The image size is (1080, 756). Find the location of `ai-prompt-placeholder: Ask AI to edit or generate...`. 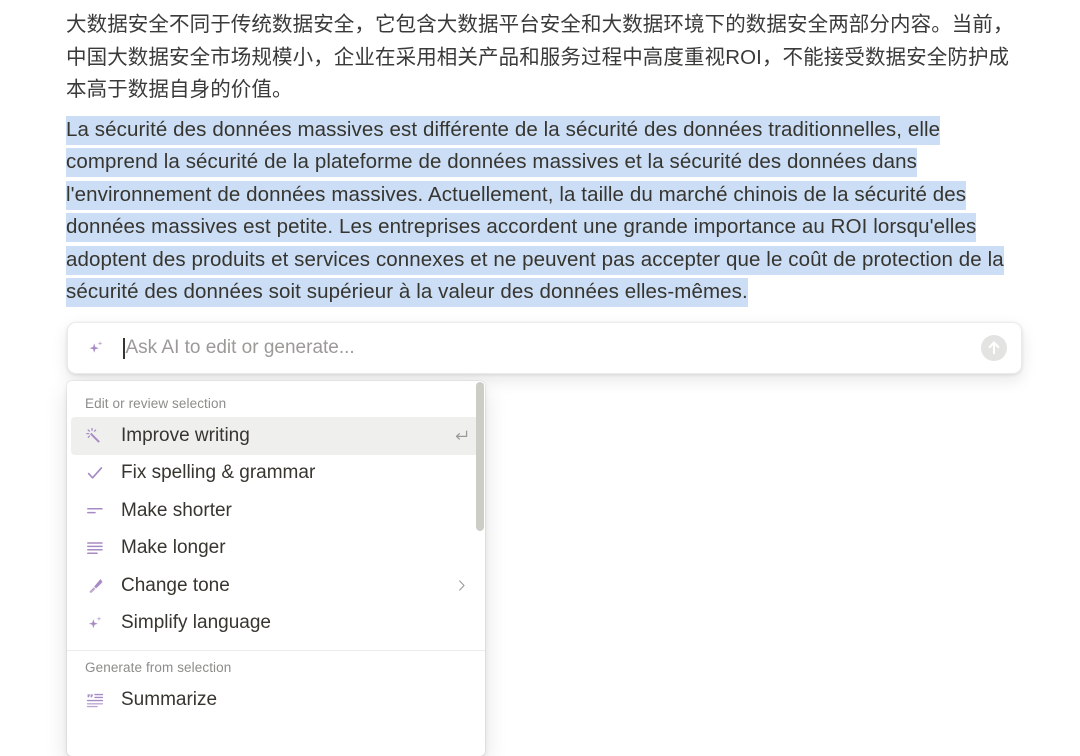

ai-prompt-placeholder: Ask AI to edit or generate... is located at coordinates (553, 348).